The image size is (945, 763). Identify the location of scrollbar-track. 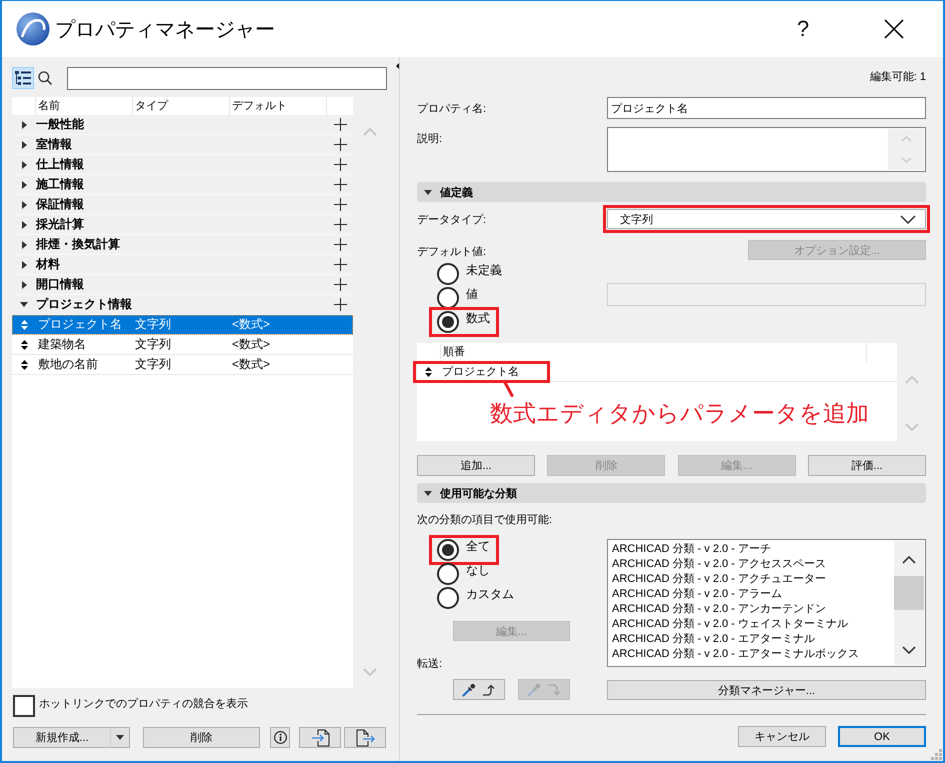
(909, 603).